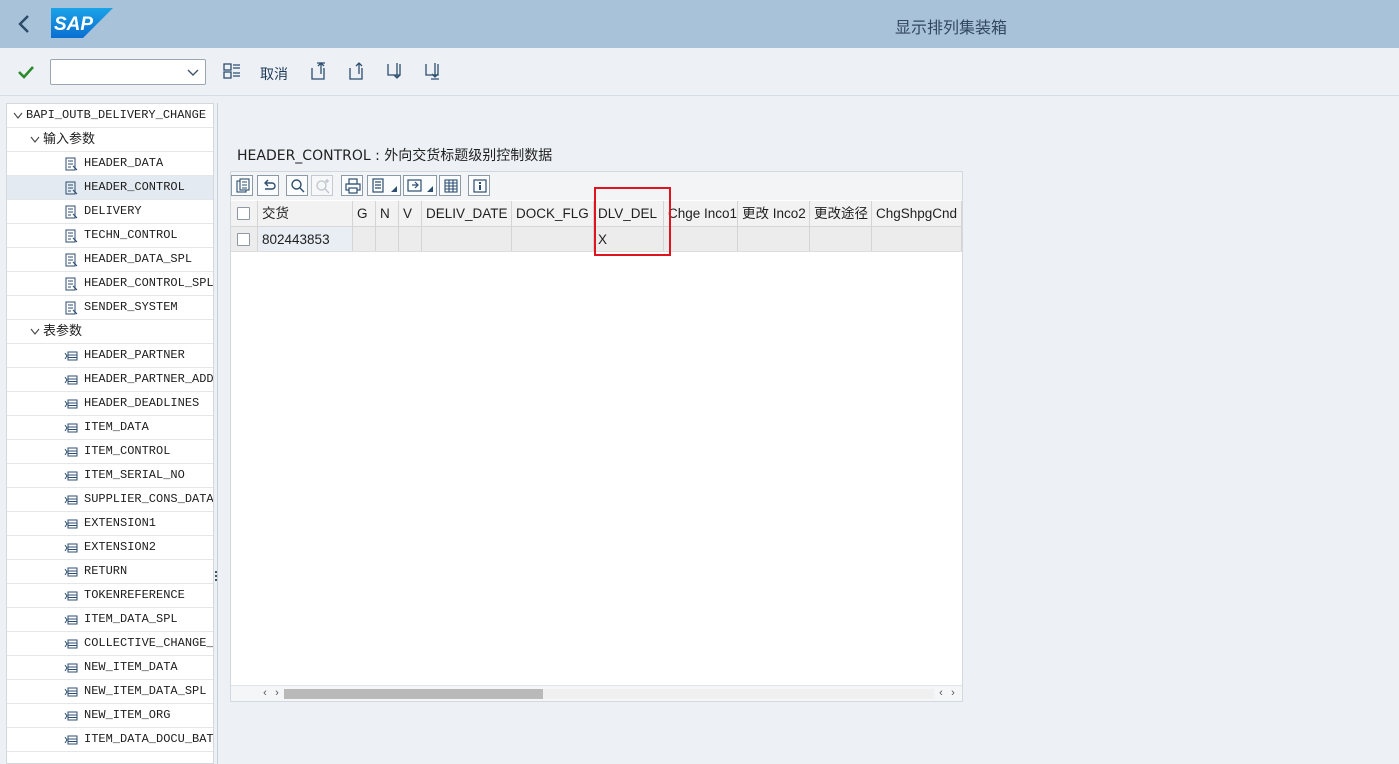  Describe the element at coordinates (110, 236) in the screenshot. I see `tree-item-import-param: TECHN_CONTROL` at that location.